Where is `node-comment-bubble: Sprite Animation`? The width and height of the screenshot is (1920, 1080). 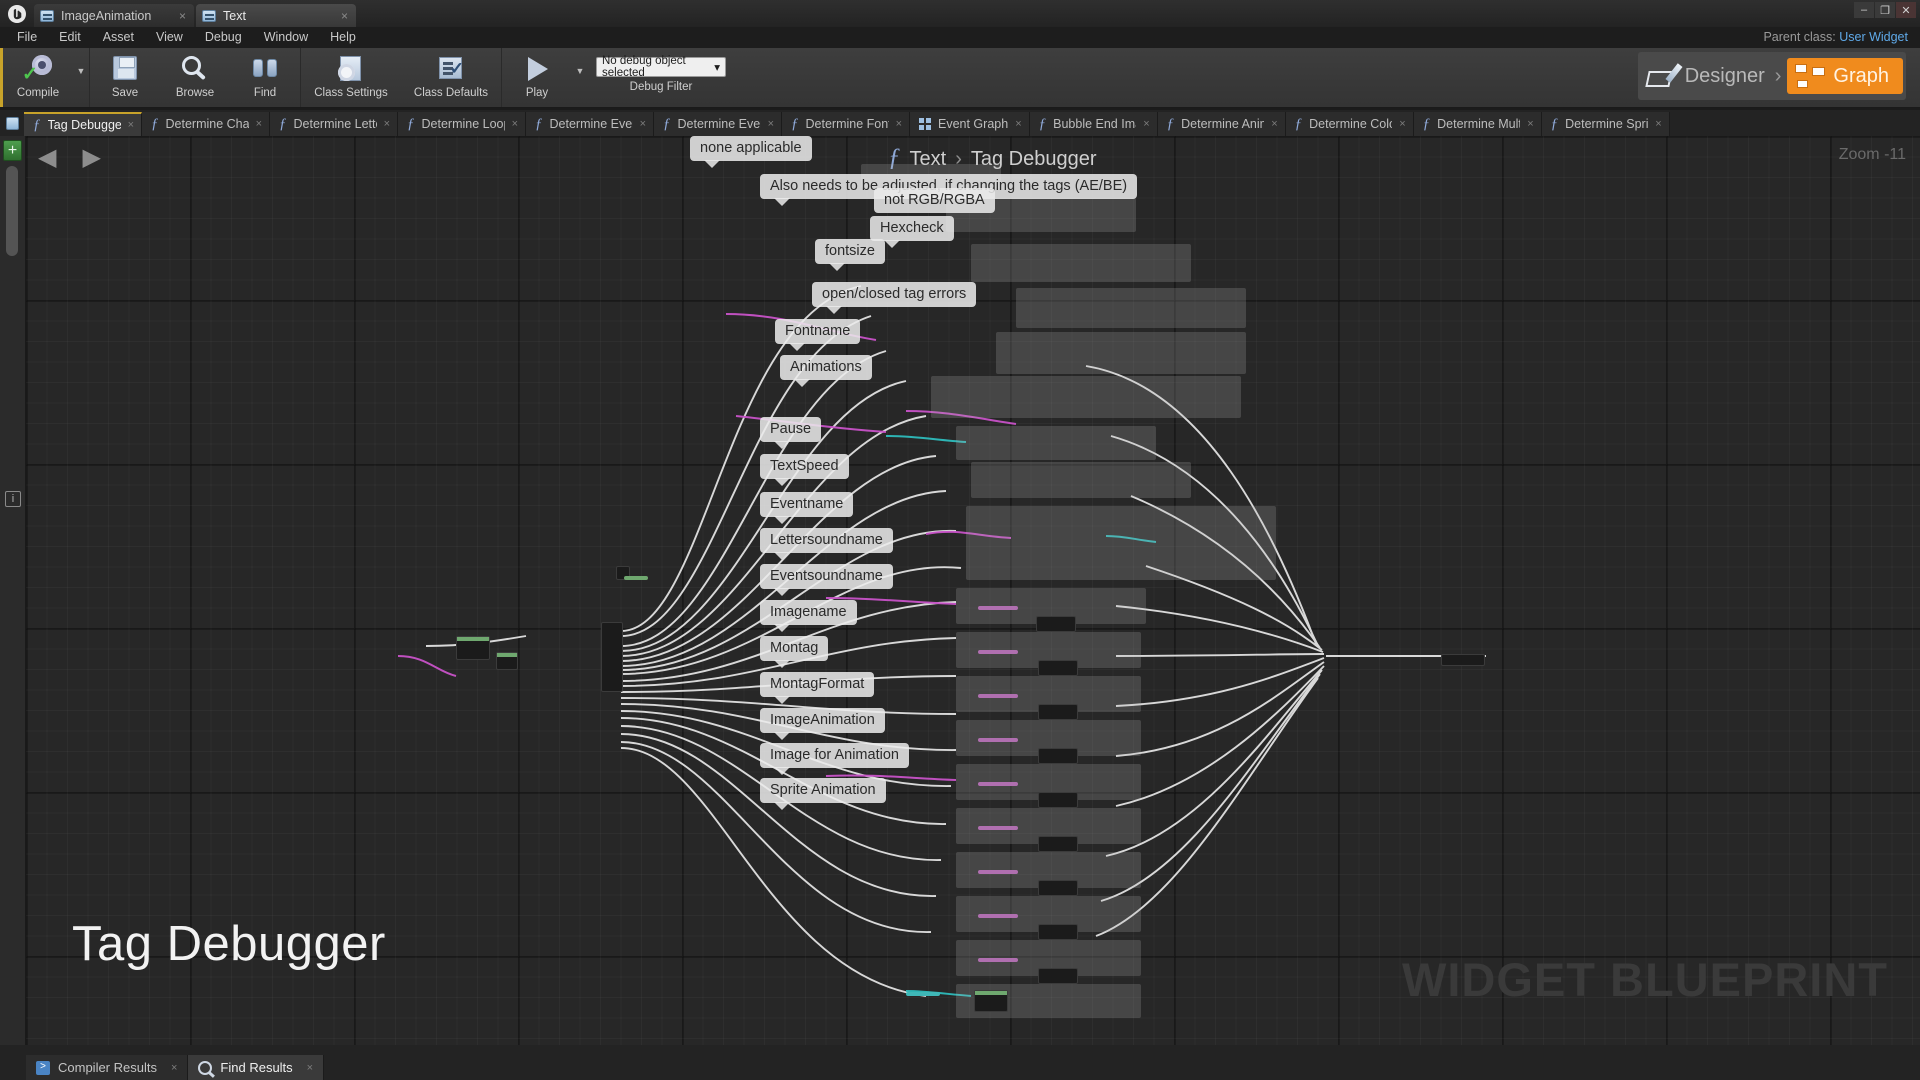 node-comment-bubble: Sprite Animation is located at coordinates (823, 794).